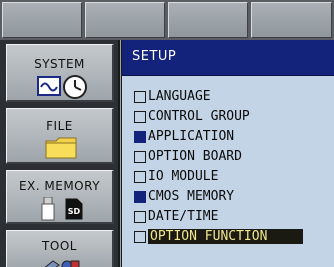 This screenshot has height=267, width=334. Describe the element at coordinates (229, 176) in the screenshot. I see `setup-item-io-module: IO MODULE` at that location.